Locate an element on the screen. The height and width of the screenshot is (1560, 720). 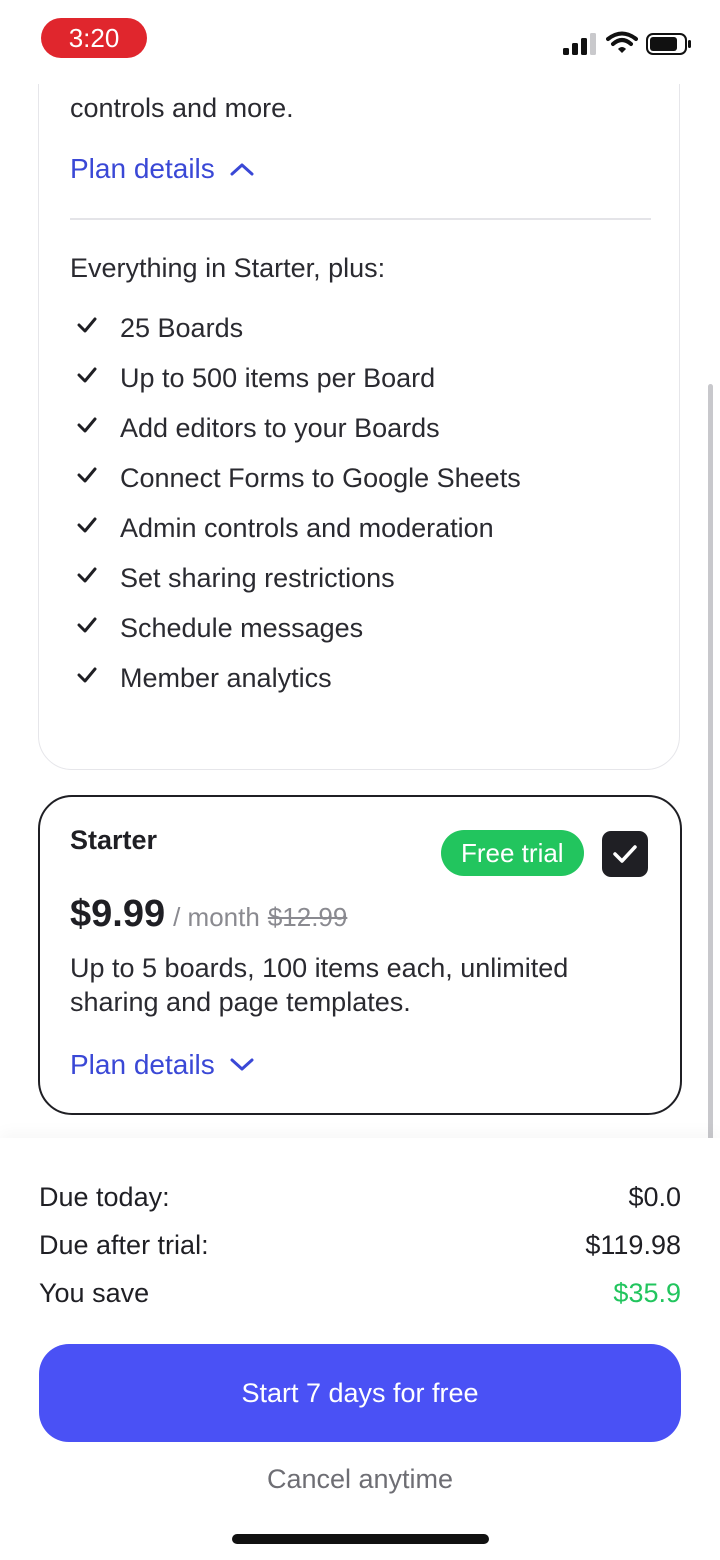
you-save-value: $35.9 is located at coordinates (647, 1293).